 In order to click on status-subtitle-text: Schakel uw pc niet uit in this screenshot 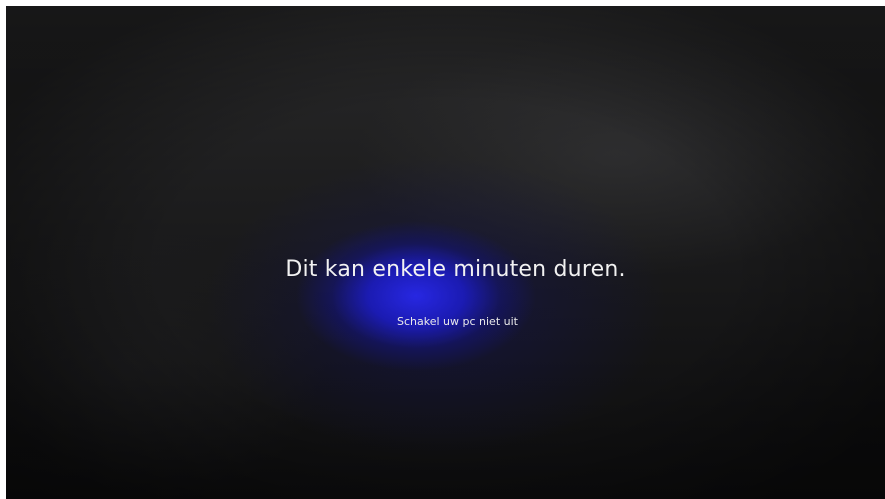, I will do `click(457, 321)`.